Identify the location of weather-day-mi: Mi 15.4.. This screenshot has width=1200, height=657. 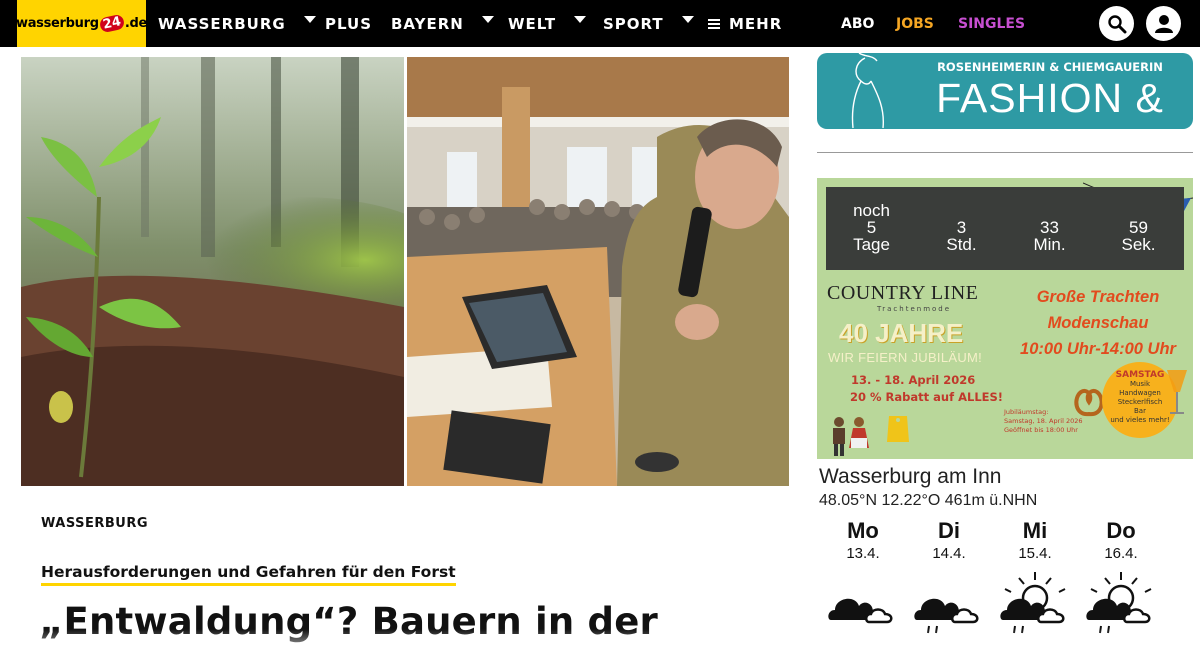
(1035, 540).